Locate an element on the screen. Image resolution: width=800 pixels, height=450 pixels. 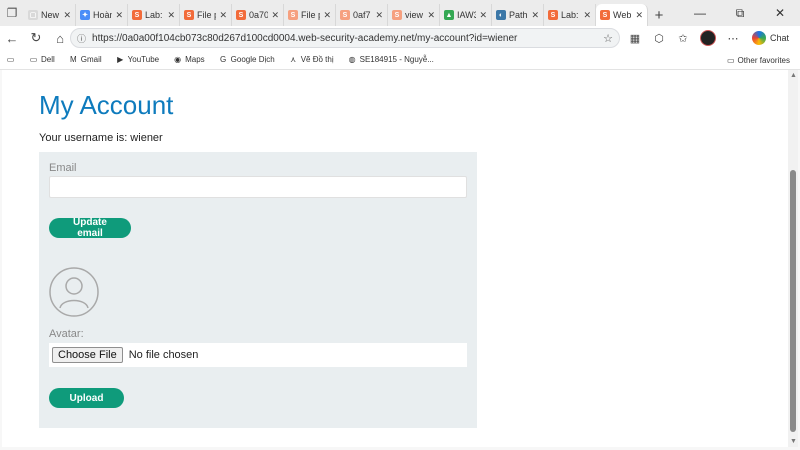
bookmark-3: ◉ Maps is located at coordinates (189, 59).